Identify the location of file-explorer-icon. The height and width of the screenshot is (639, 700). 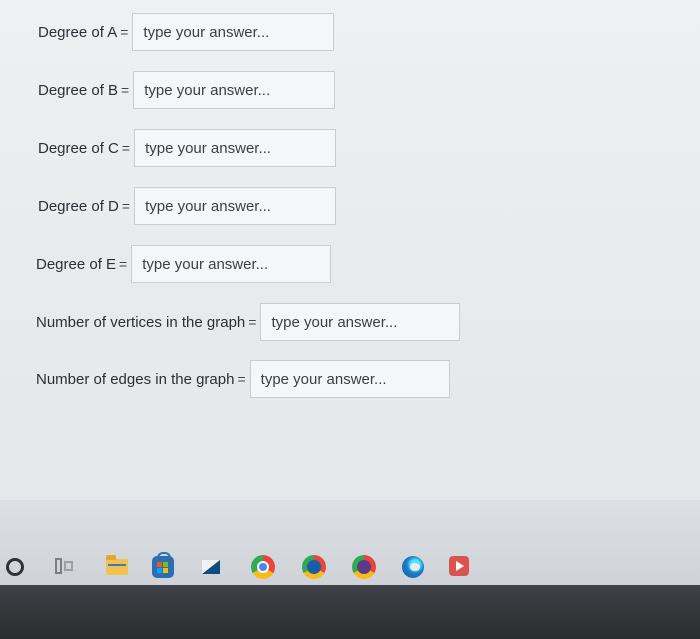
(117, 565).